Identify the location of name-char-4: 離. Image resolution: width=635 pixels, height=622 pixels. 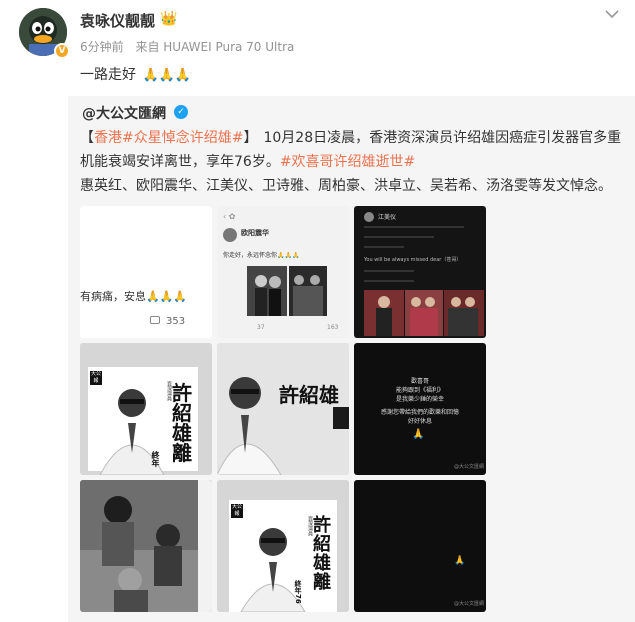
(182, 453).